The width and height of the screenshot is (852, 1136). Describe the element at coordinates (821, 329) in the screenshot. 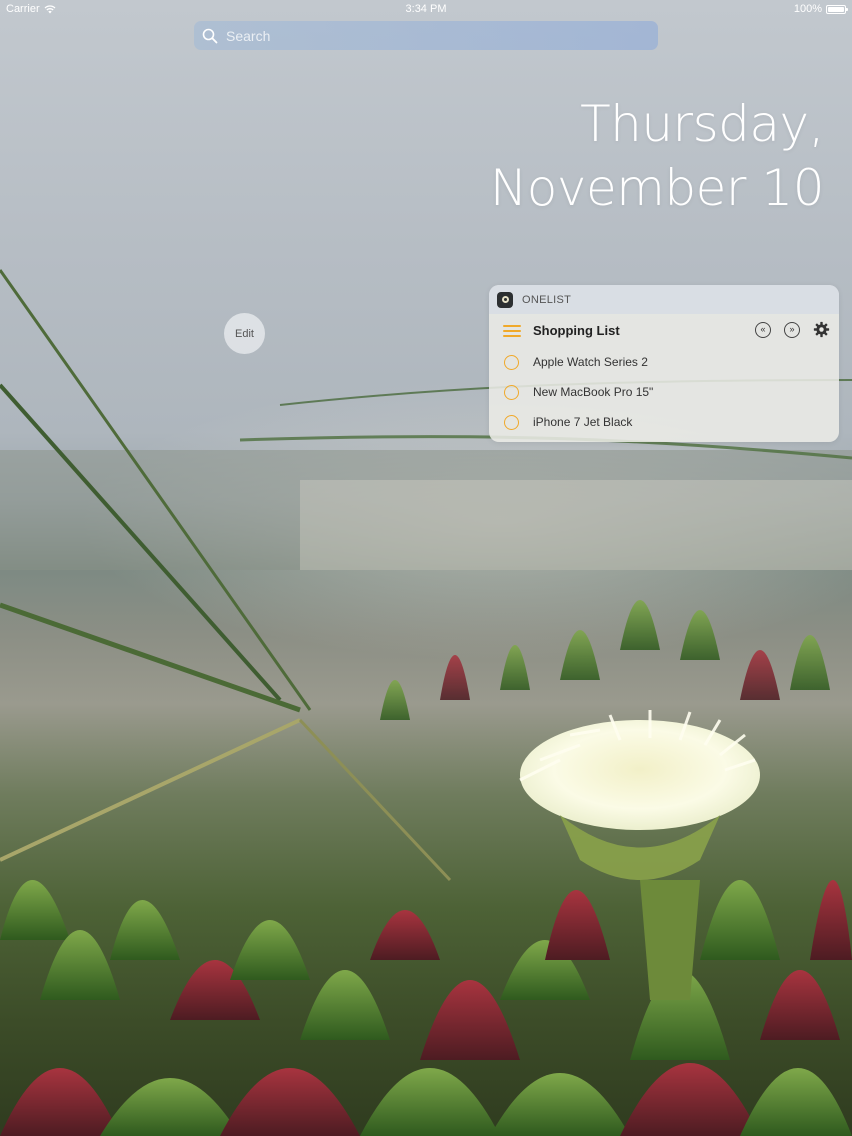

I see `gear-icon` at that location.